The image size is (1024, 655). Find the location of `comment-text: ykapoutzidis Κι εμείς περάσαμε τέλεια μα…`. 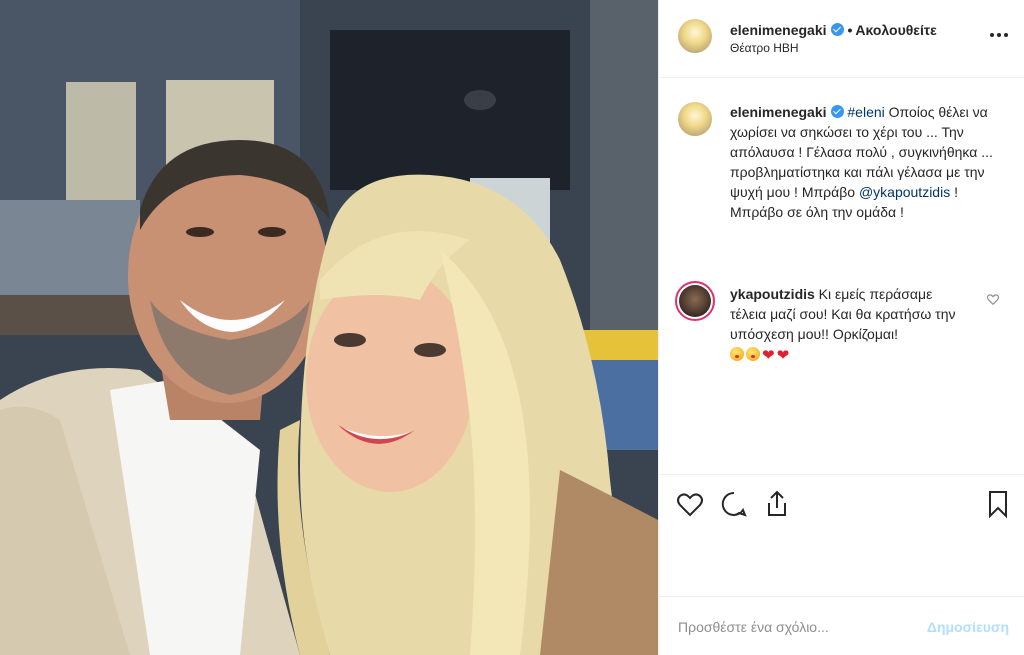

comment-text: ykapoutzidis Κι εμείς περάσαμε τέλεια μα… is located at coordinates (850, 325).